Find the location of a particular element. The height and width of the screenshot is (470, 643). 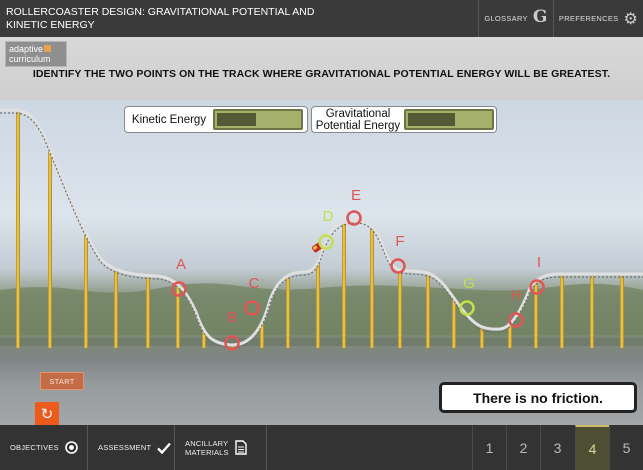

glossary-icon: g is located at coordinates (540, 16).